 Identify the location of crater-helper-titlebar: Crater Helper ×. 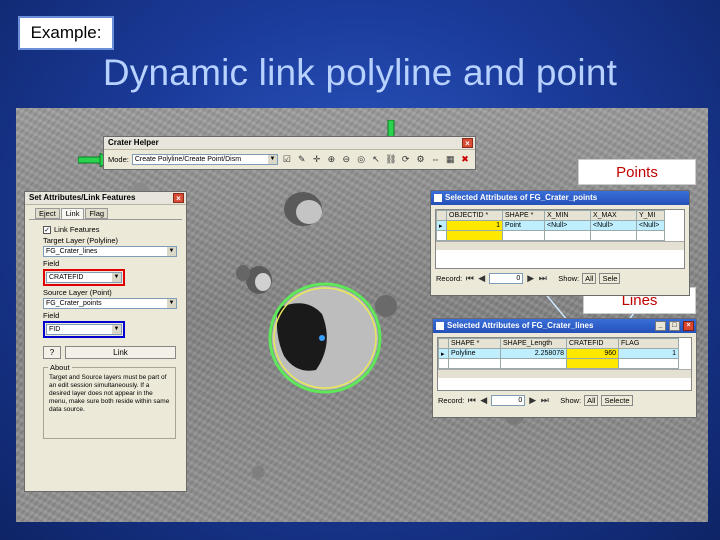
(289, 143).